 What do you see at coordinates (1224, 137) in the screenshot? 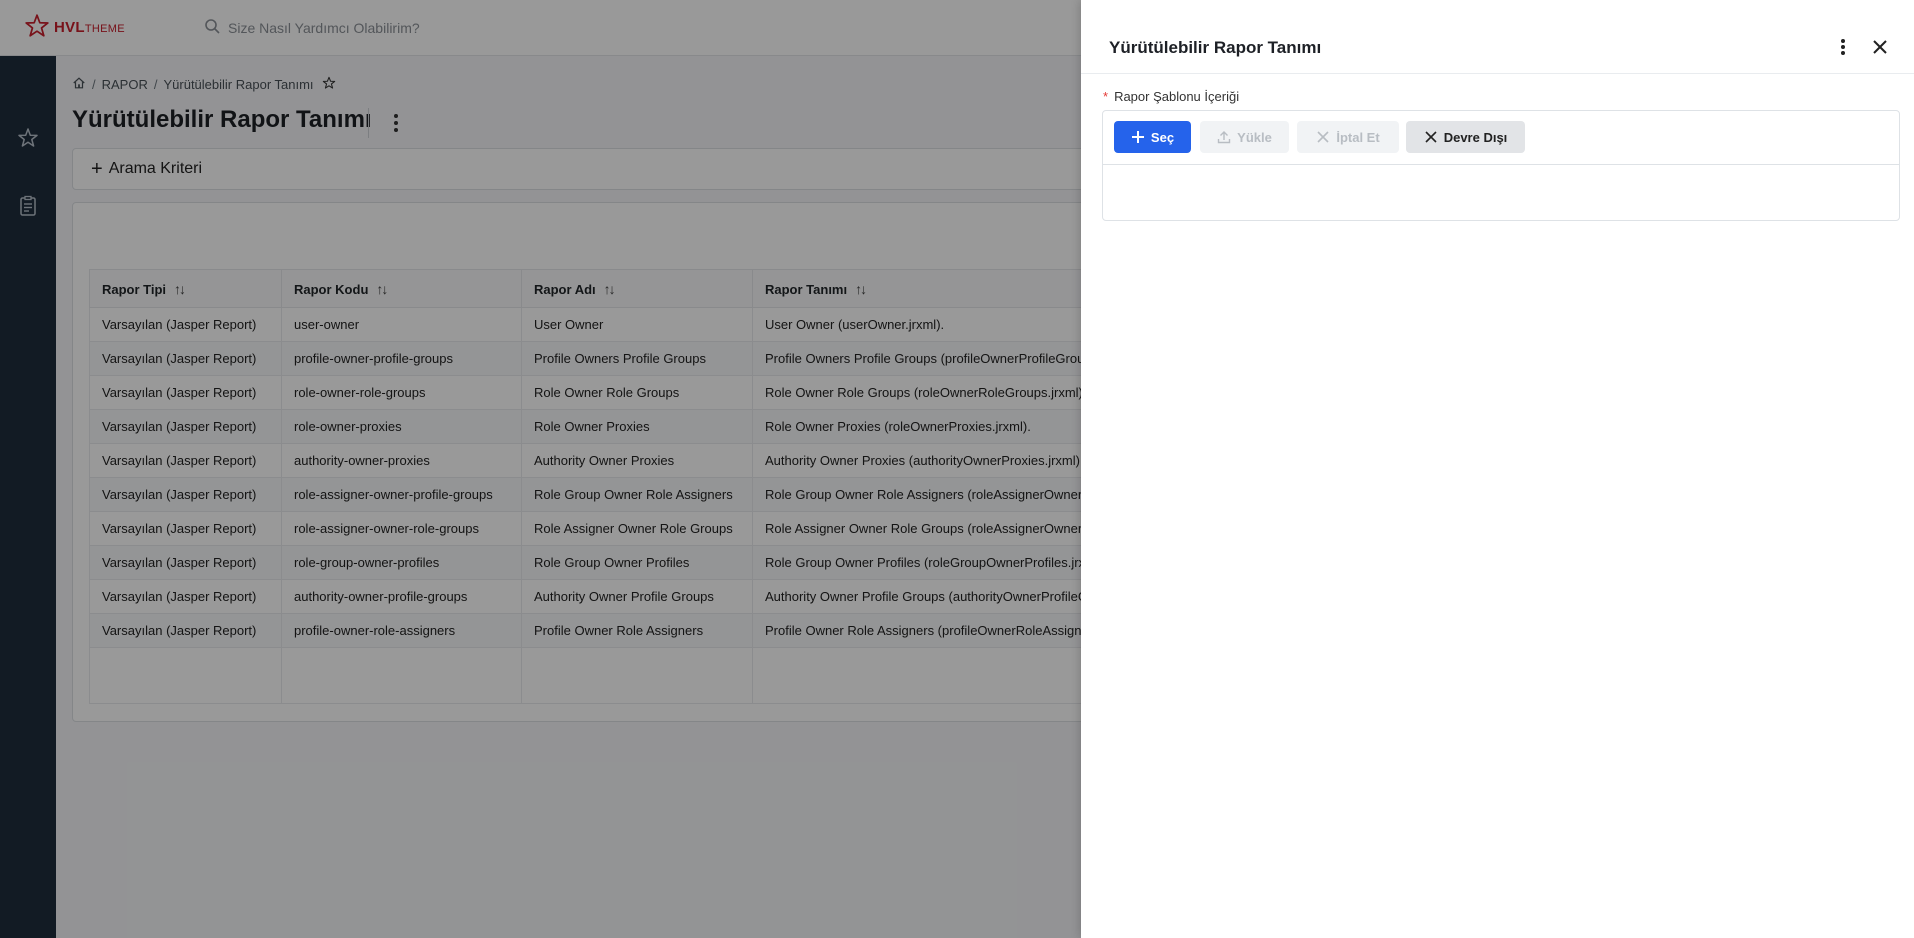
I see `upload-icon` at bounding box center [1224, 137].